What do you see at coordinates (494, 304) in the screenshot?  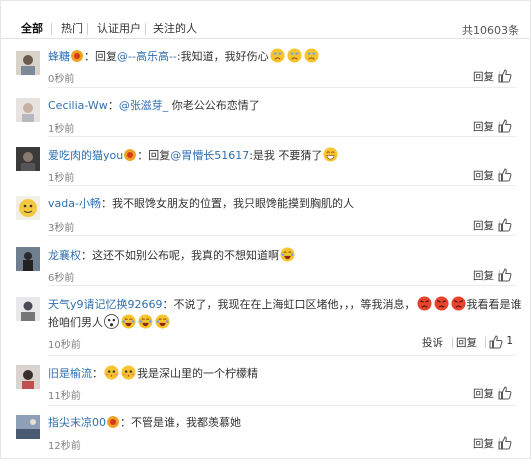 I see `comment-body-suffix: 我看看是谁` at bounding box center [494, 304].